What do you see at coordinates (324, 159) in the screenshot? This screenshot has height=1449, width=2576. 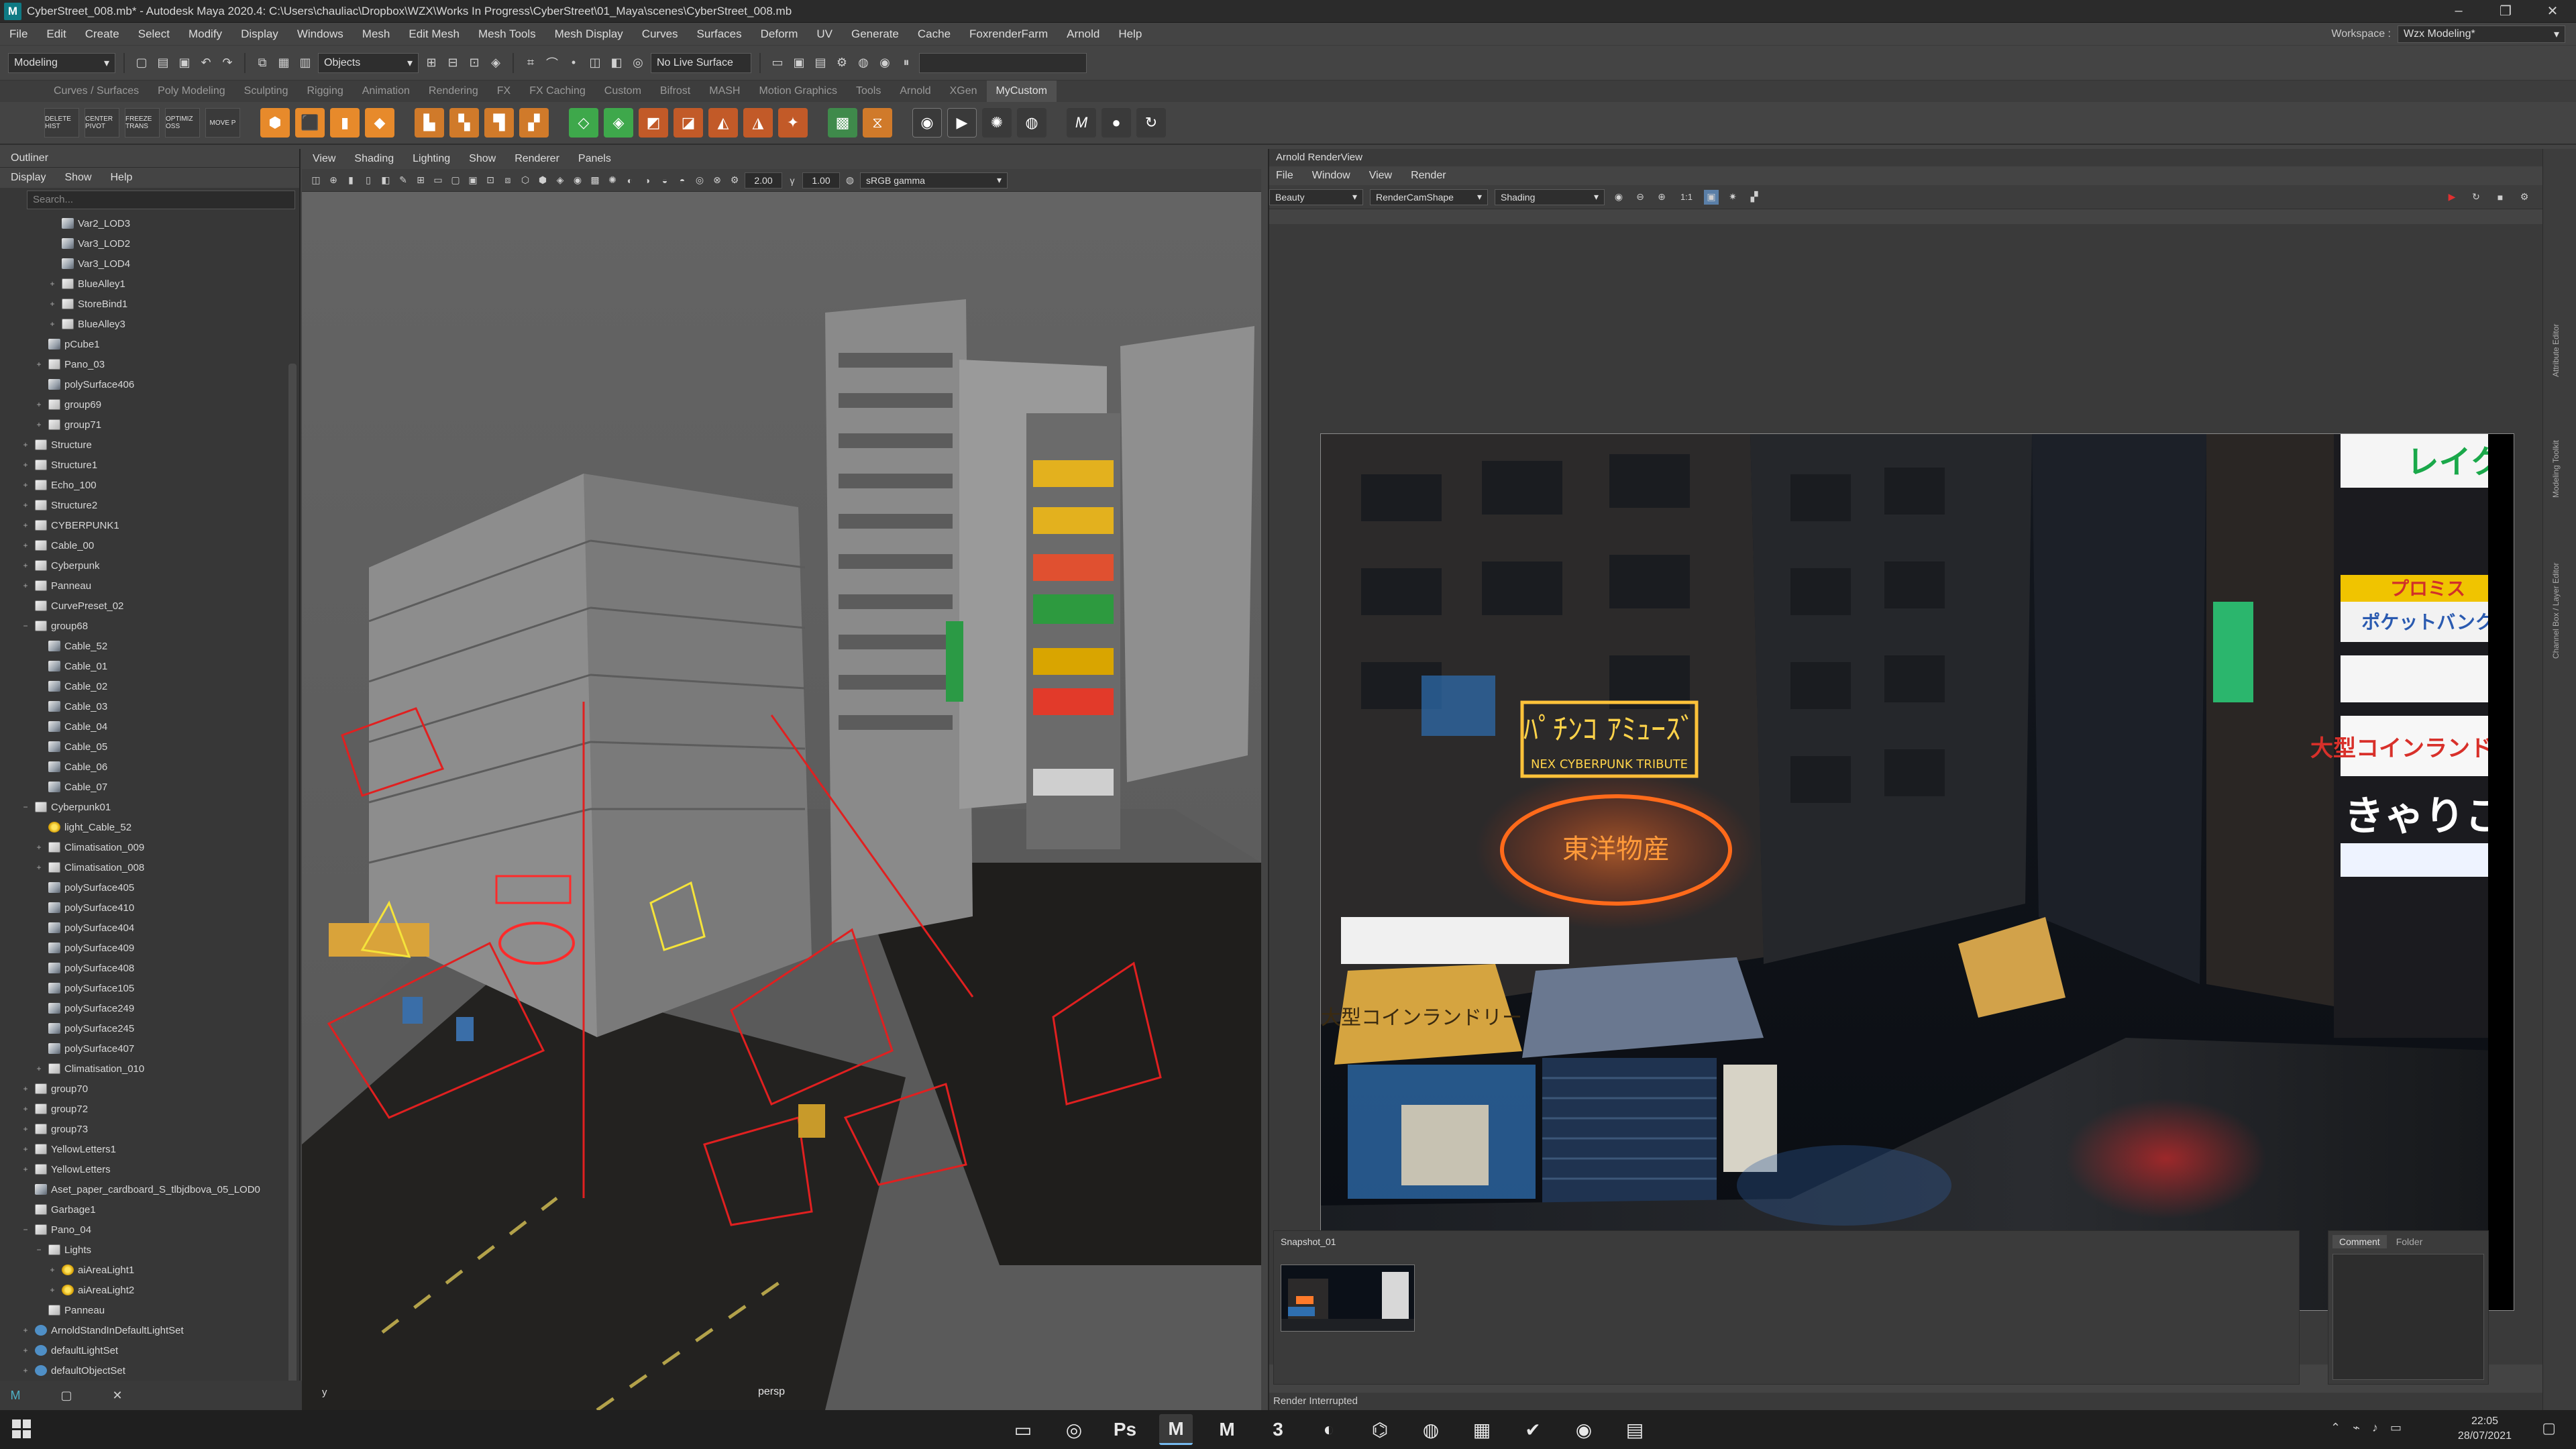 I see `menu-view: View` at bounding box center [324, 159].